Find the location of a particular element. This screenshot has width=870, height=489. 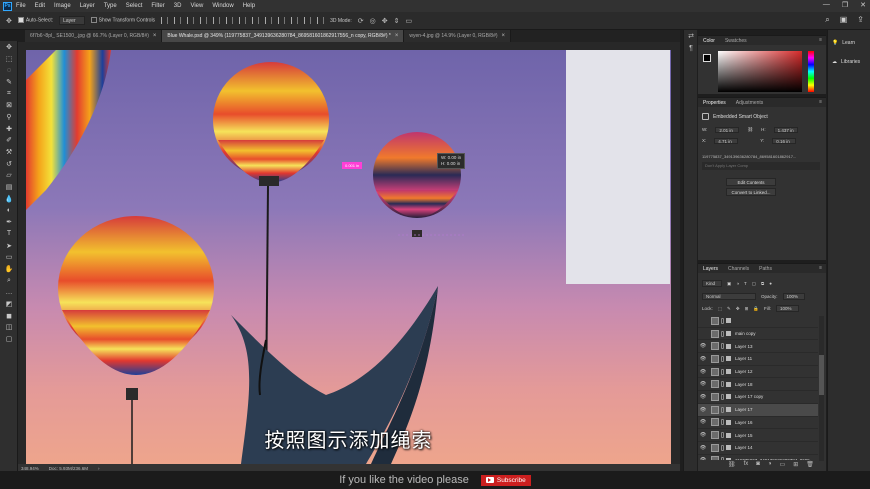

layer-row: 👁 Layer 12 is located at coordinates (758, 372).